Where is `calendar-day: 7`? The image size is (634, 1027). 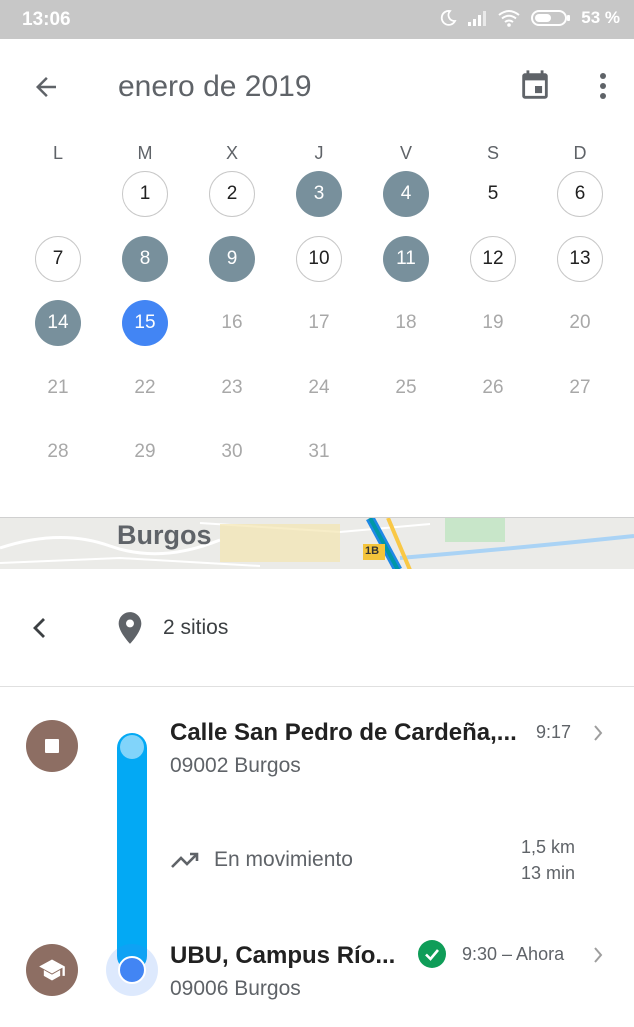 calendar-day: 7 is located at coordinates (58, 259).